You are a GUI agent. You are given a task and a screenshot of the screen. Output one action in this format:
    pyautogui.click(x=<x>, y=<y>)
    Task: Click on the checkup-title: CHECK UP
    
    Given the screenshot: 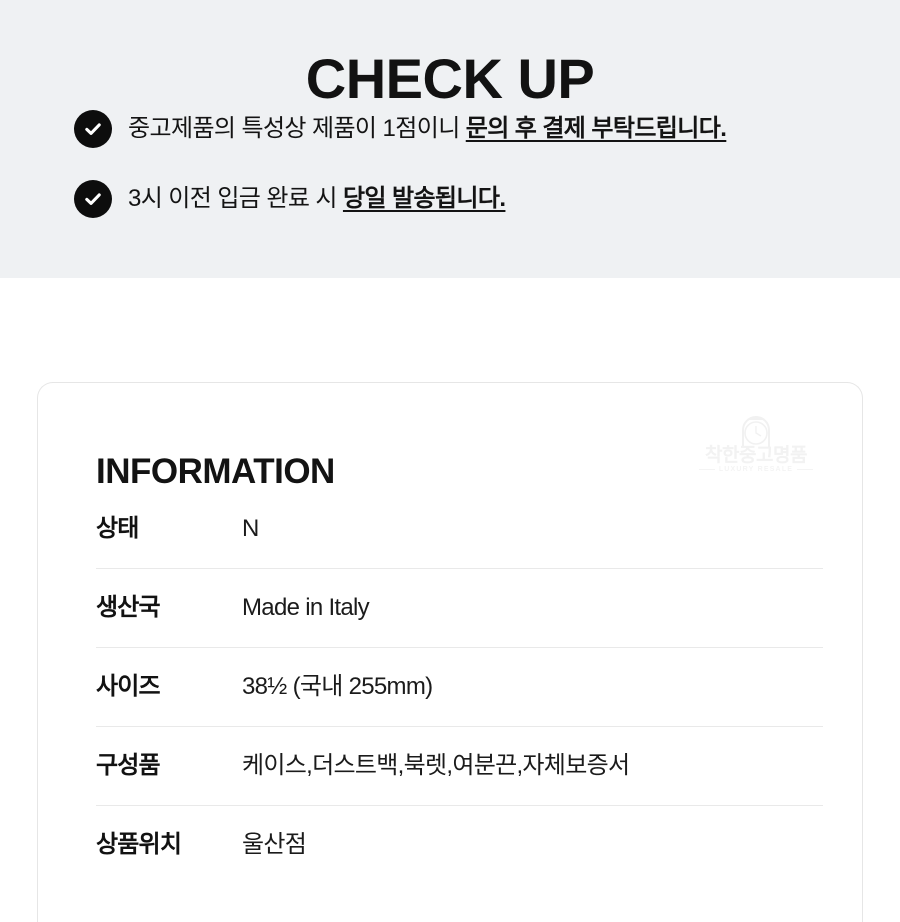 What is the action you would take?
    pyautogui.click(x=450, y=78)
    